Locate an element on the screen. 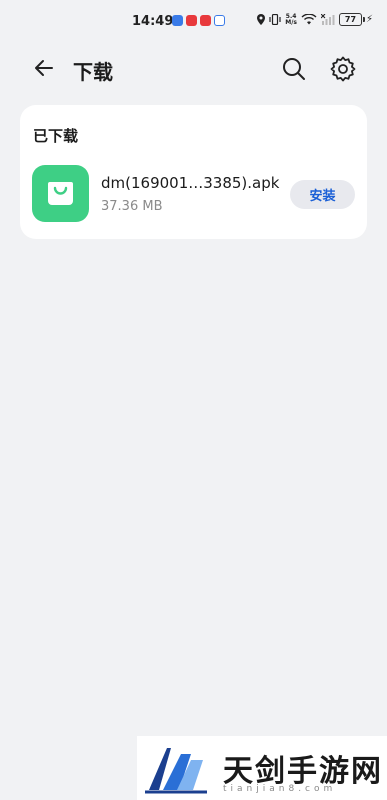 The width and height of the screenshot is (387, 800). signal-icon is located at coordinates (327, 19).